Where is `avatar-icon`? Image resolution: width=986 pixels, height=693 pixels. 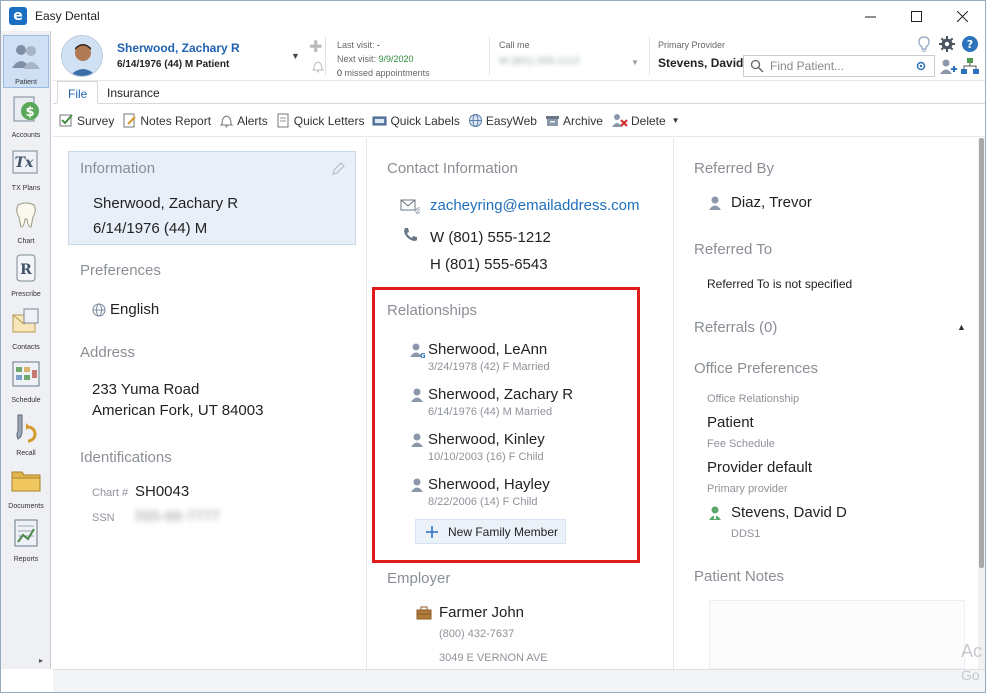
avatar-icon is located at coordinates (82, 56).